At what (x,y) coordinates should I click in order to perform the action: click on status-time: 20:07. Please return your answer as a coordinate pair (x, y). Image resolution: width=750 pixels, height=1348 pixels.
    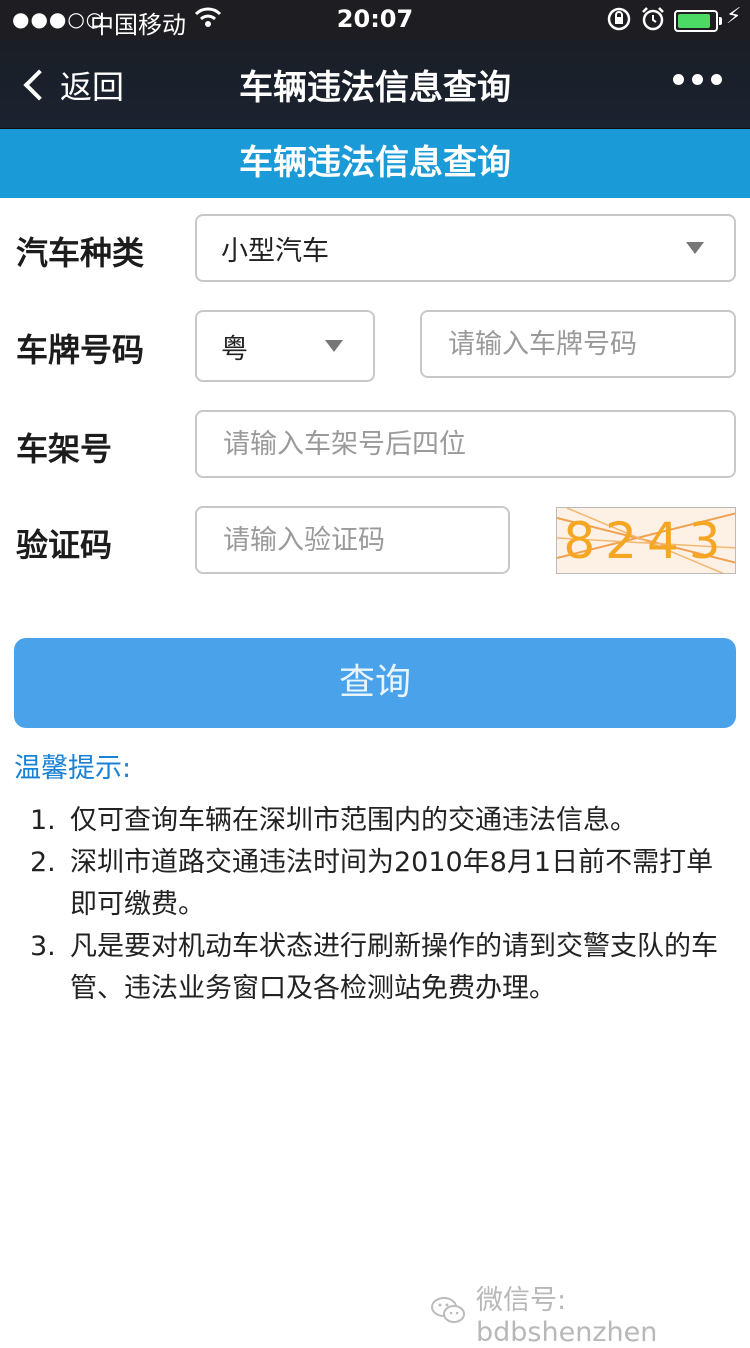
    Looking at the image, I should click on (375, 19).